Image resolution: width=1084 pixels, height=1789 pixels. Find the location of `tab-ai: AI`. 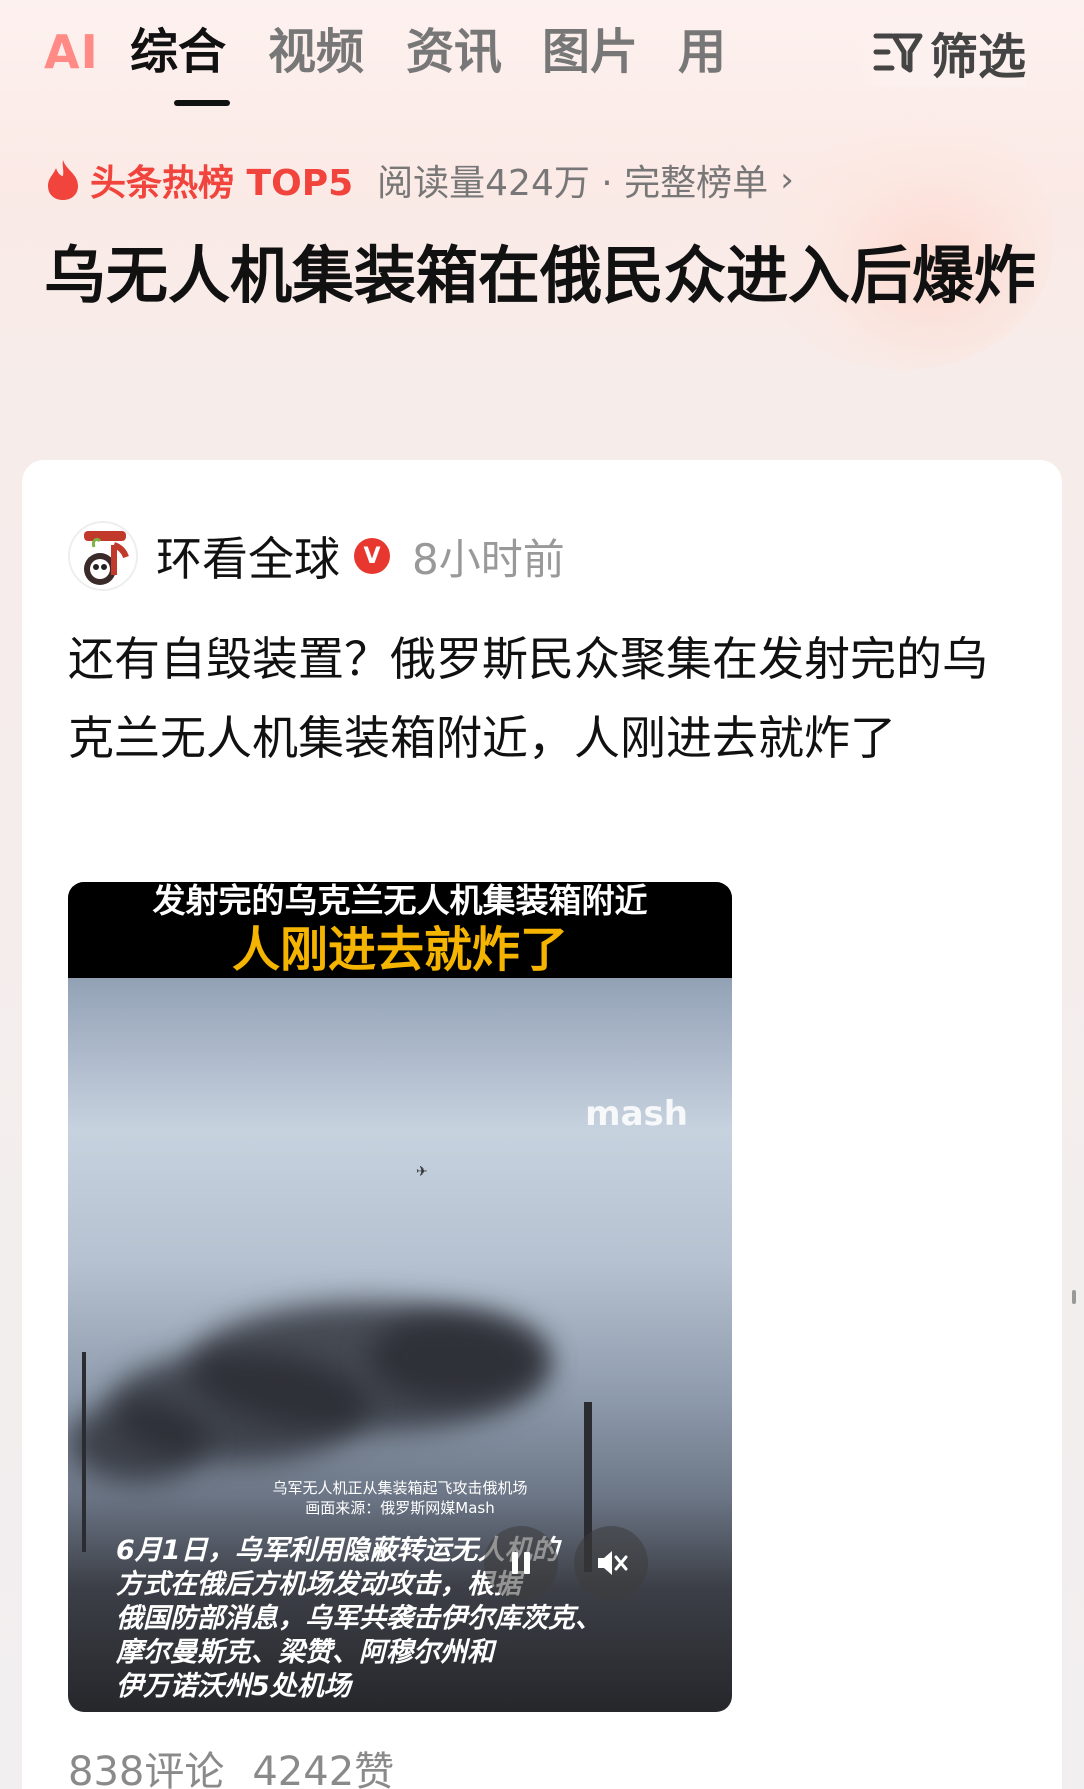

tab-ai: AI is located at coordinates (71, 52).